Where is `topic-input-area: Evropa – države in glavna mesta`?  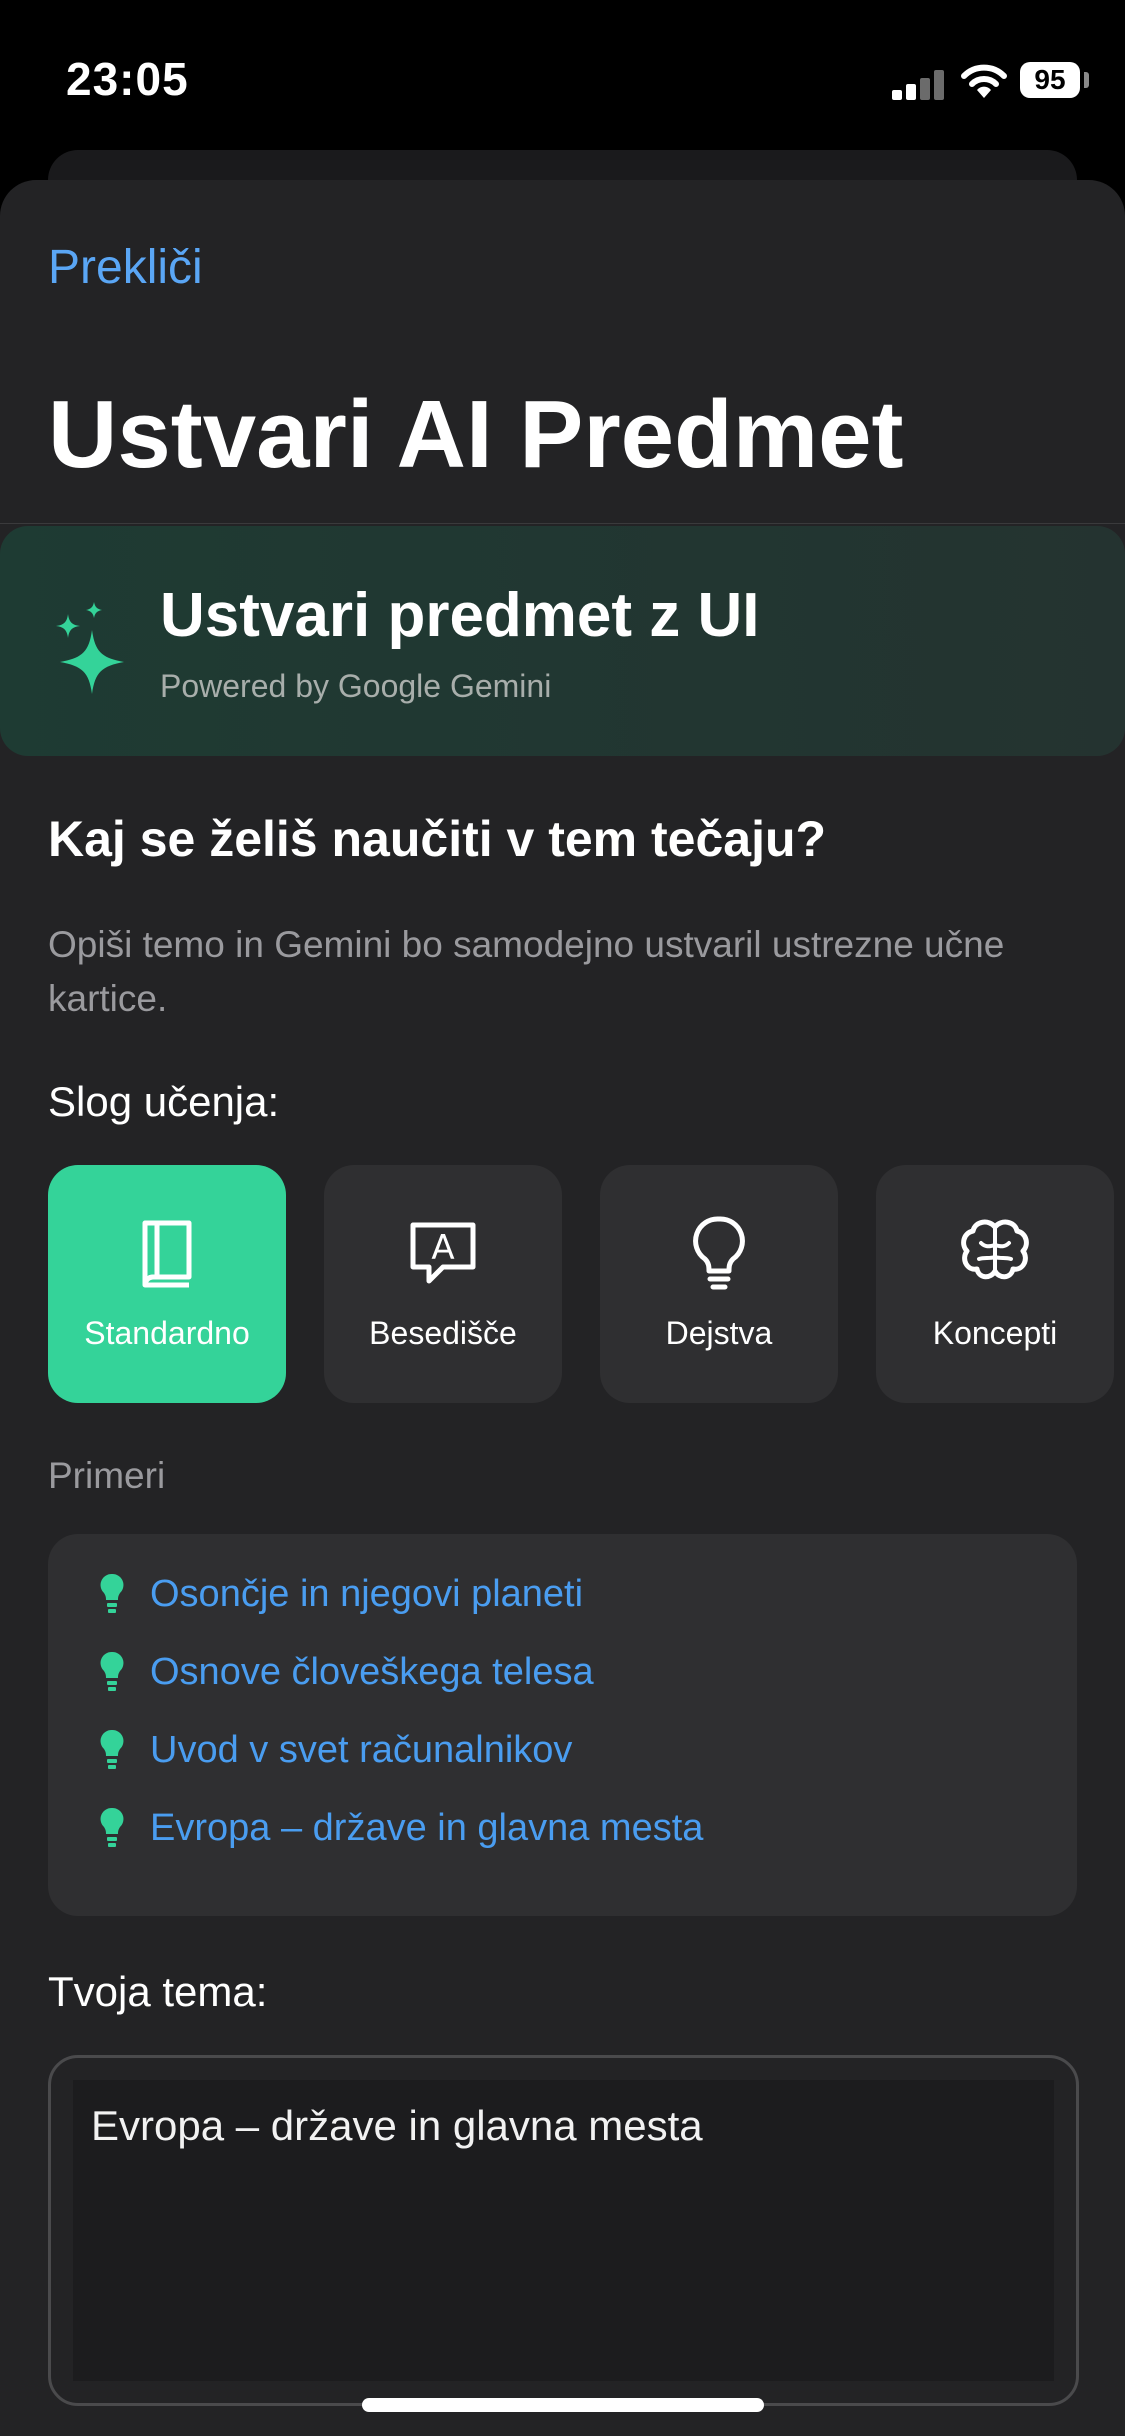 topic-input-area: Evropa – države in glavna mesta is located at coordinates (563, 2230).